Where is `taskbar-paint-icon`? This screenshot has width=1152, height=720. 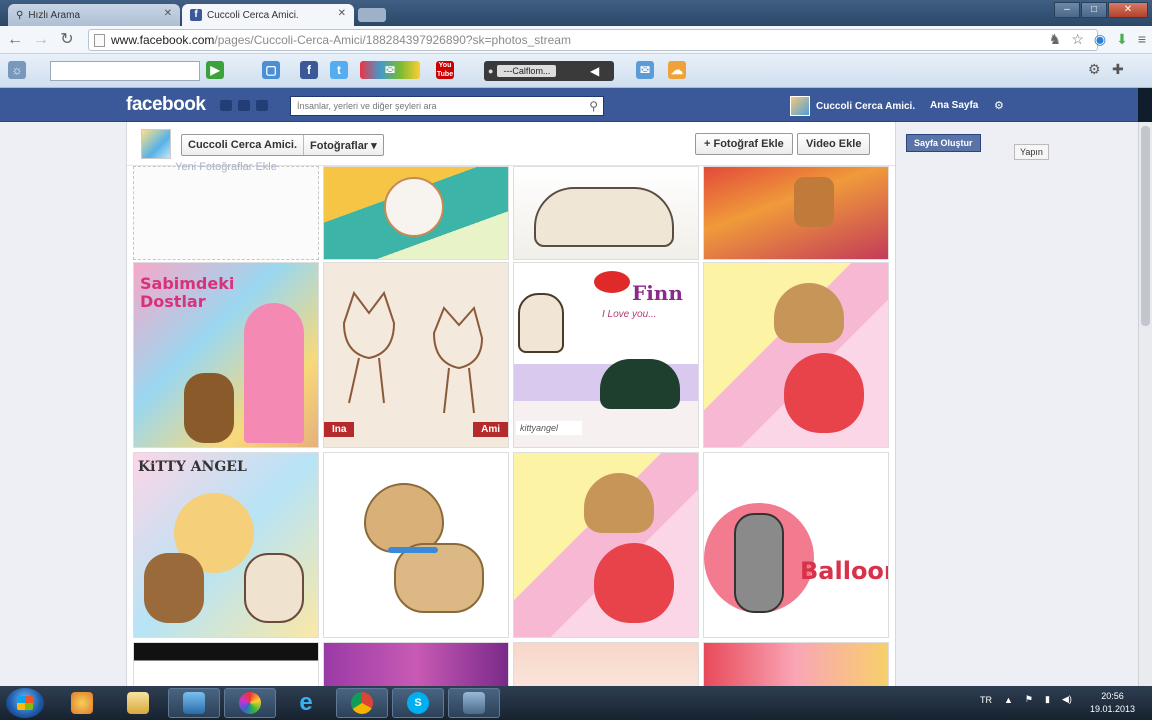
taskbar-paint-icon is located at coordinates (82, 703).